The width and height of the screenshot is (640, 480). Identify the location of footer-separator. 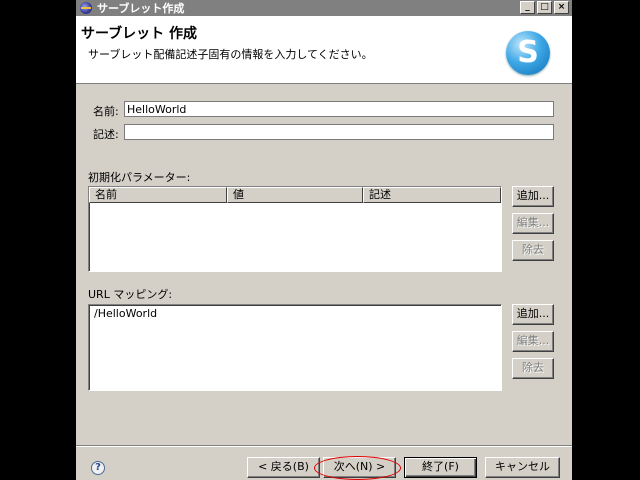
(324, 446).